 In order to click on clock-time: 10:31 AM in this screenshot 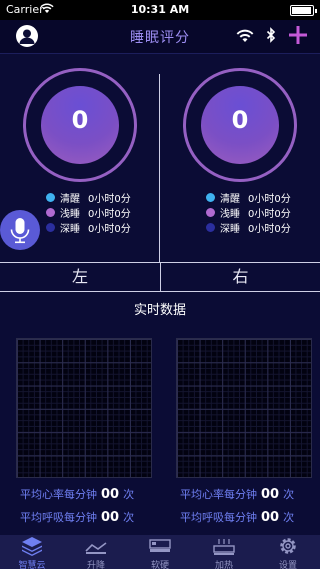, I will do `click(160, 9)`.